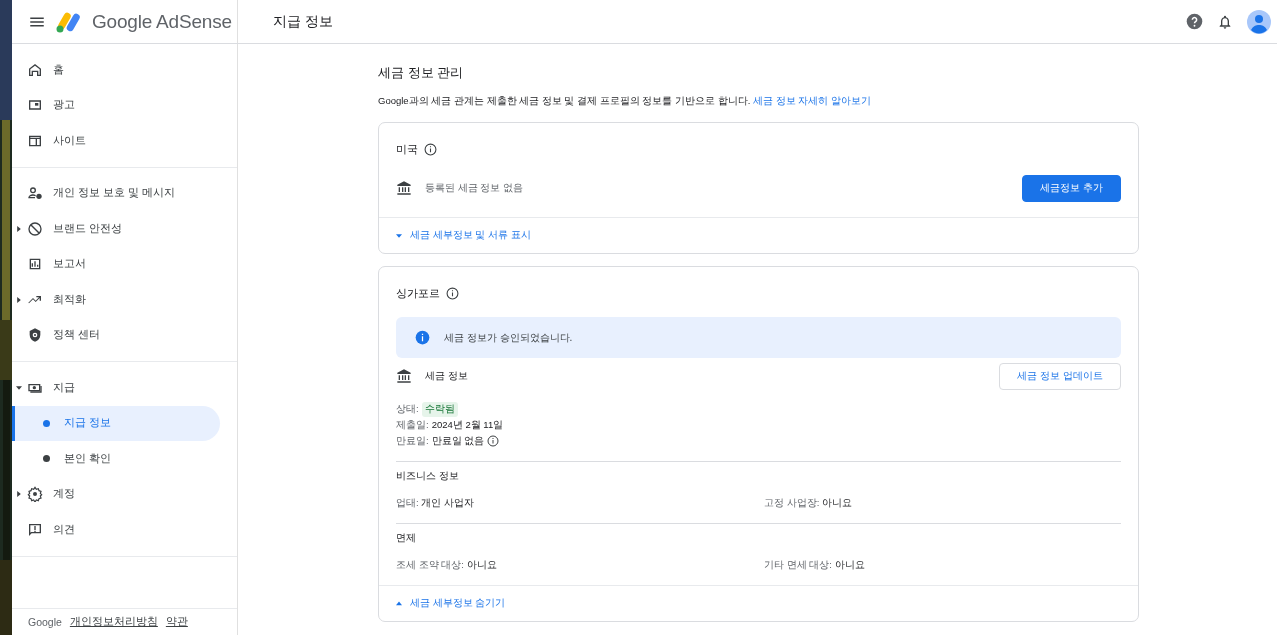 Image resolution: width=1277 pixels, height=635 pixels. Describe the element at coordinates (439, 409) in the screenshot. I see `status-chip: 수락됨` at that location.